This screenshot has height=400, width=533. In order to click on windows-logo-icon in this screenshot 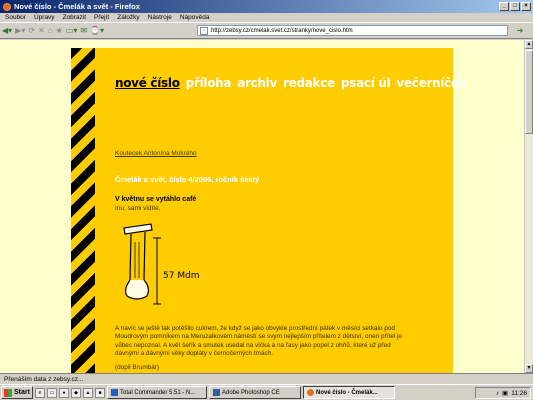, I will do `click(8, 392)`.